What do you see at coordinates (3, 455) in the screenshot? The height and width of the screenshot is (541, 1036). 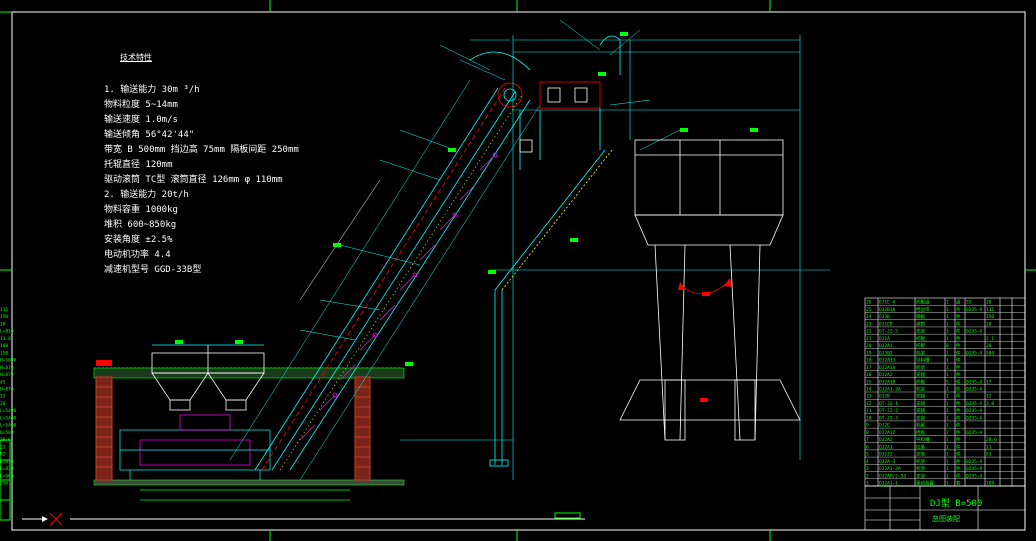 I see `bom-cell: 52` at bounding box center [3, 455].